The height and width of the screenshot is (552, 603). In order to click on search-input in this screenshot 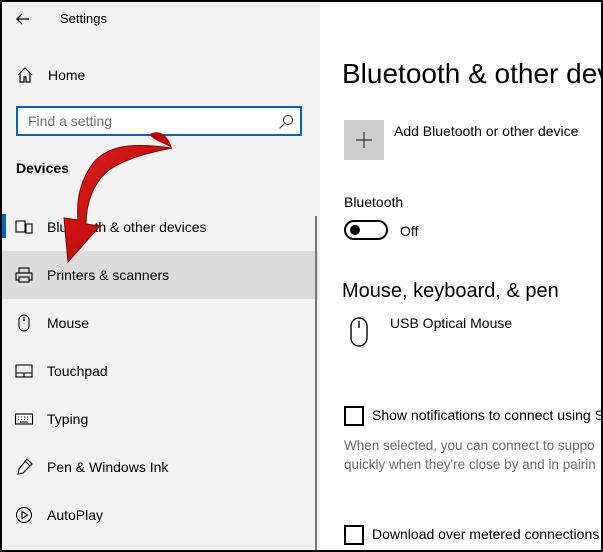, I will do `click(159, 121)`.